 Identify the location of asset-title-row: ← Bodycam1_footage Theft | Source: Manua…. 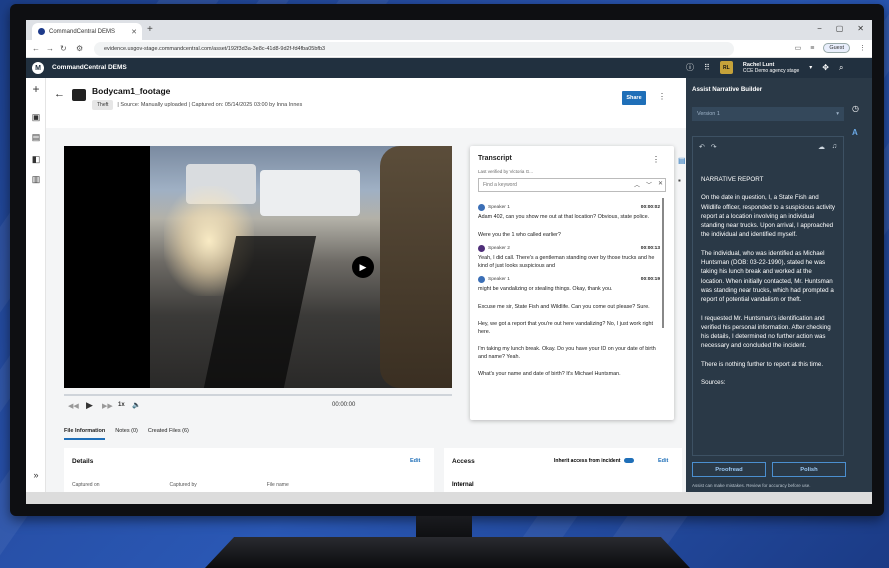
(366, 103).